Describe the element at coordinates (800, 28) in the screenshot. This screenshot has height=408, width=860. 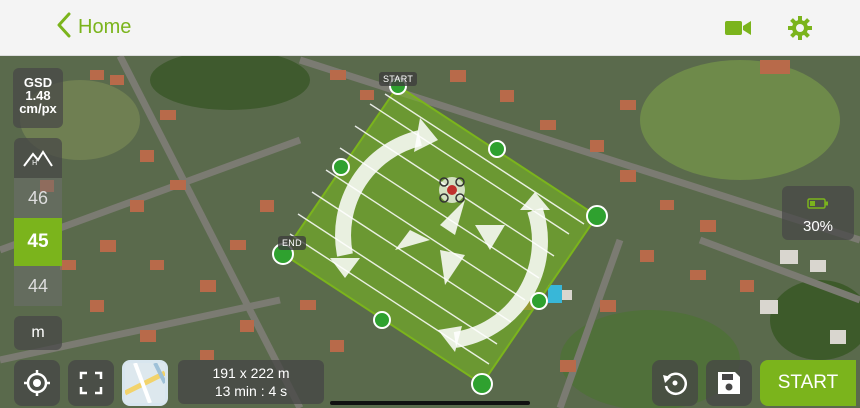
I see `gear-icon` at that location.